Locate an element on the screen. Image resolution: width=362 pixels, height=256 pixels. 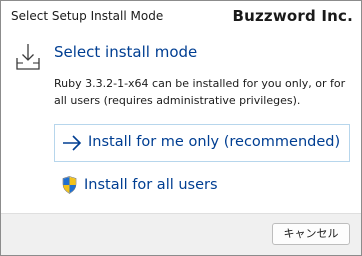
install-for-all-option: Install for all users is located at coordinates (202, 186).